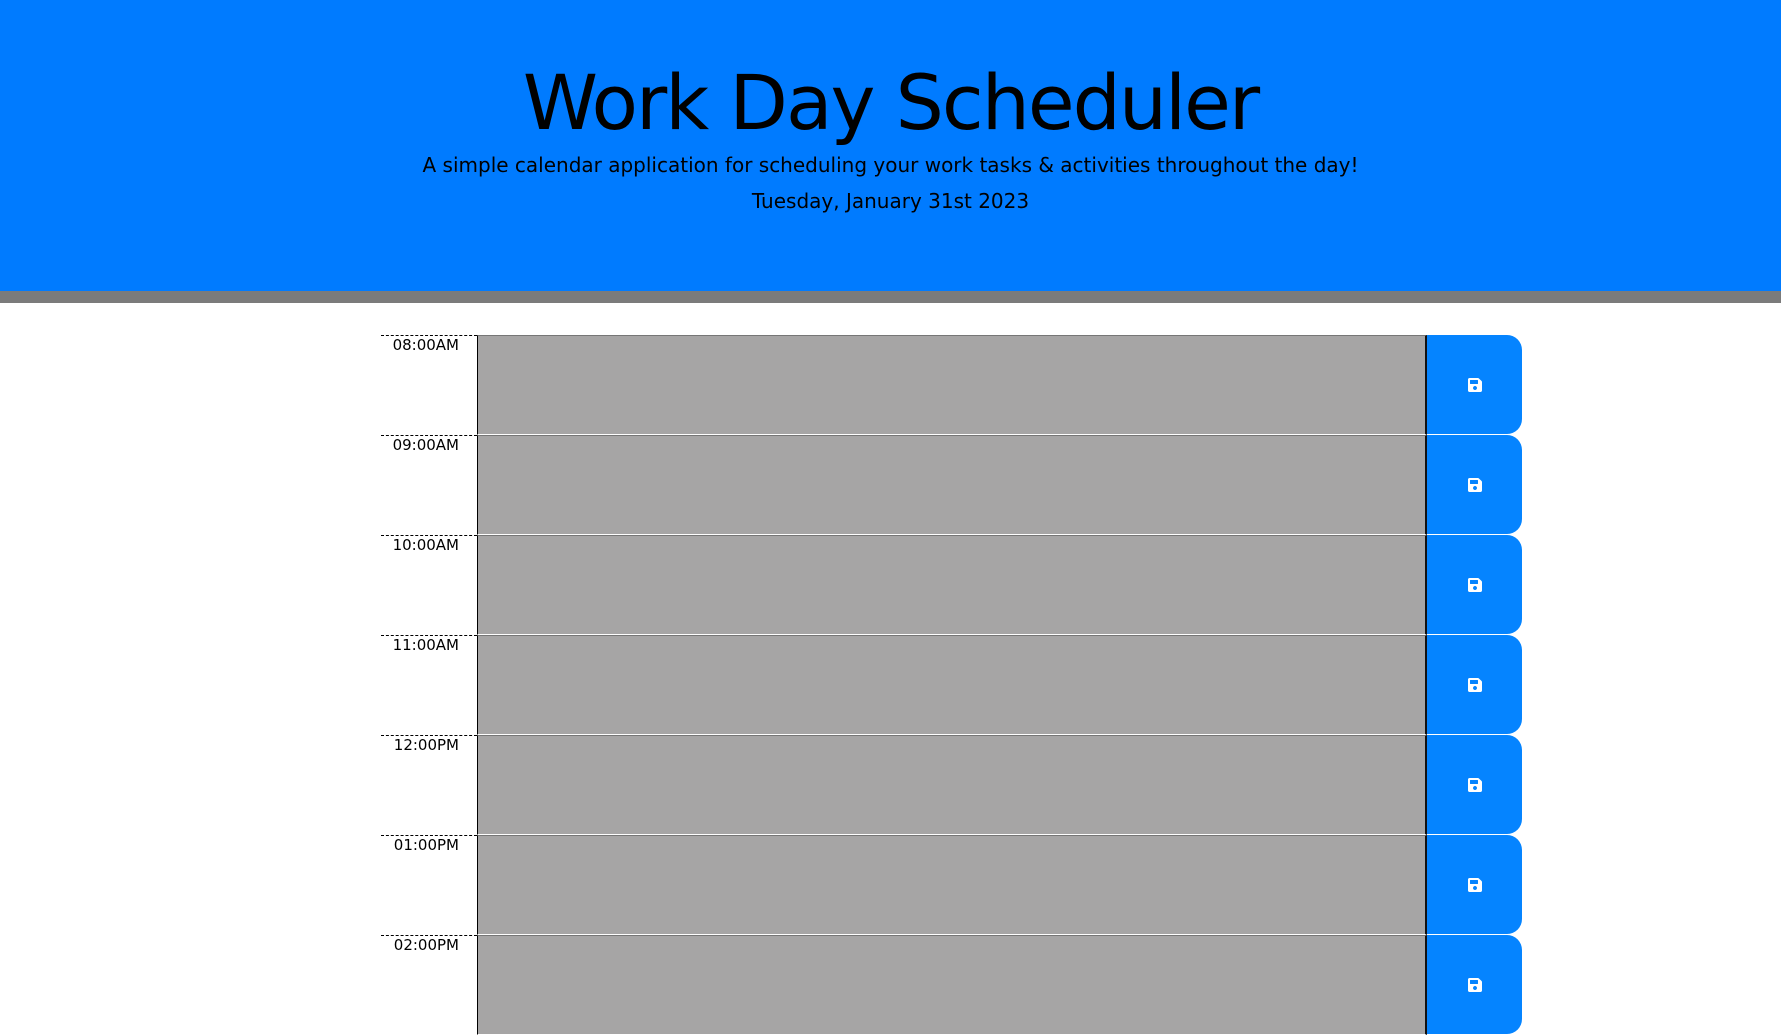 The image size is (1781, 1035). Describe the element at coordinates (890, 201) in the screenshot. I see `current-date: Tuesday, January 31st 2023` at that location.